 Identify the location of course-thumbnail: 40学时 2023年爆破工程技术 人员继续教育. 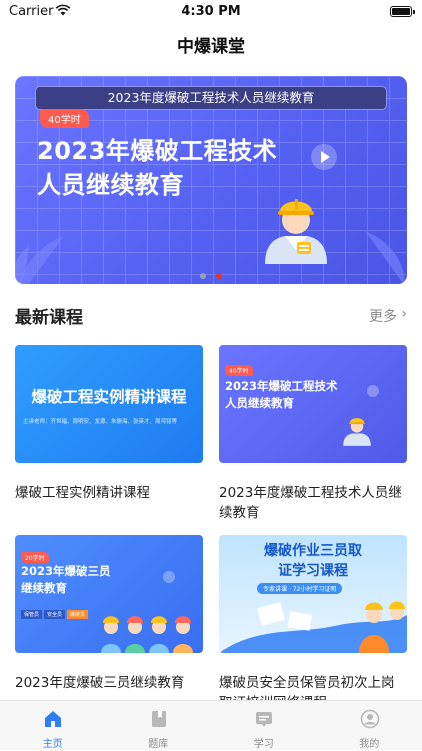
(313, 404).